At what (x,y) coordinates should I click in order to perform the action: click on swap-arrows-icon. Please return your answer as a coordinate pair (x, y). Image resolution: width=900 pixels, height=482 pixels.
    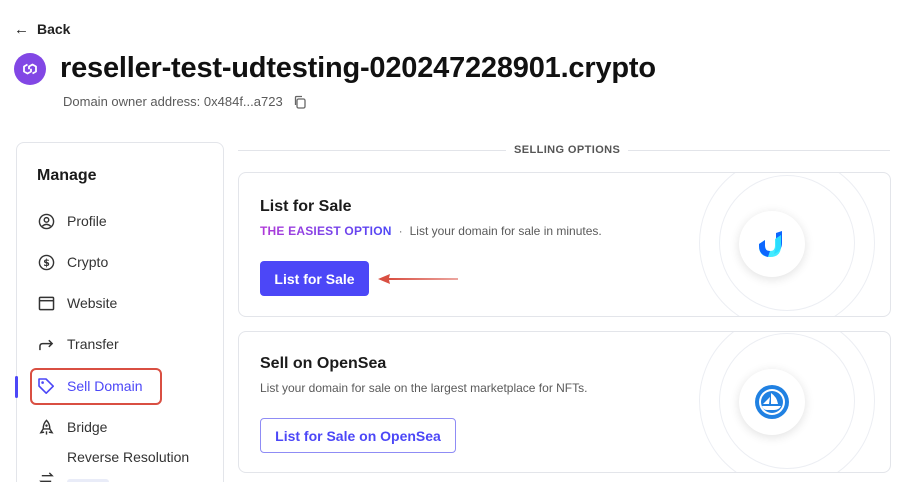
    Looking at the image, I should click on (46, 475).